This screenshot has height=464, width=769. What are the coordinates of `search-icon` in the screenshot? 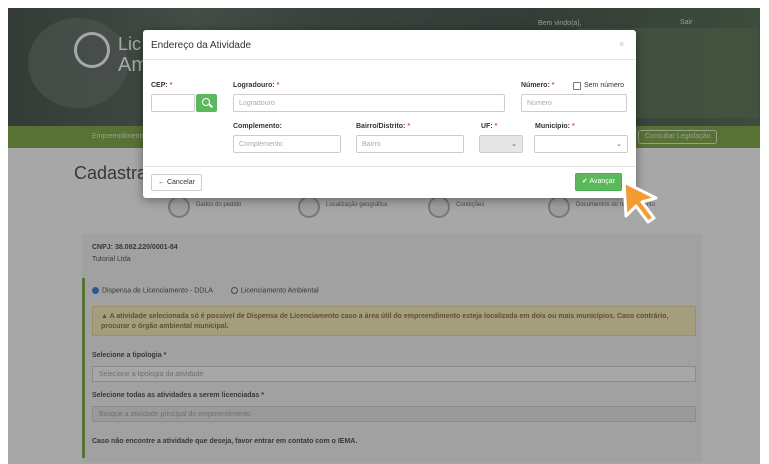 It's located at (206, 102).